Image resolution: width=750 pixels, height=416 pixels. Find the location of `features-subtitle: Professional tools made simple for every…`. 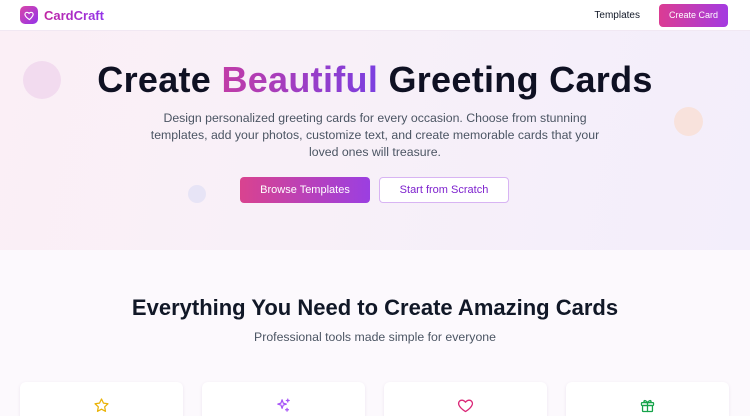

features-subtitle: Professional tools made simple for every… is located at coordinates (375, 337).